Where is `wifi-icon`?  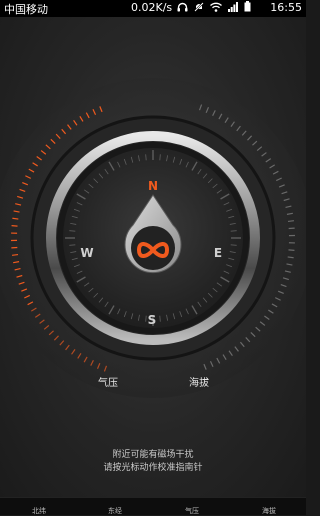
wifi-icon is located at coordinates (216, 7).